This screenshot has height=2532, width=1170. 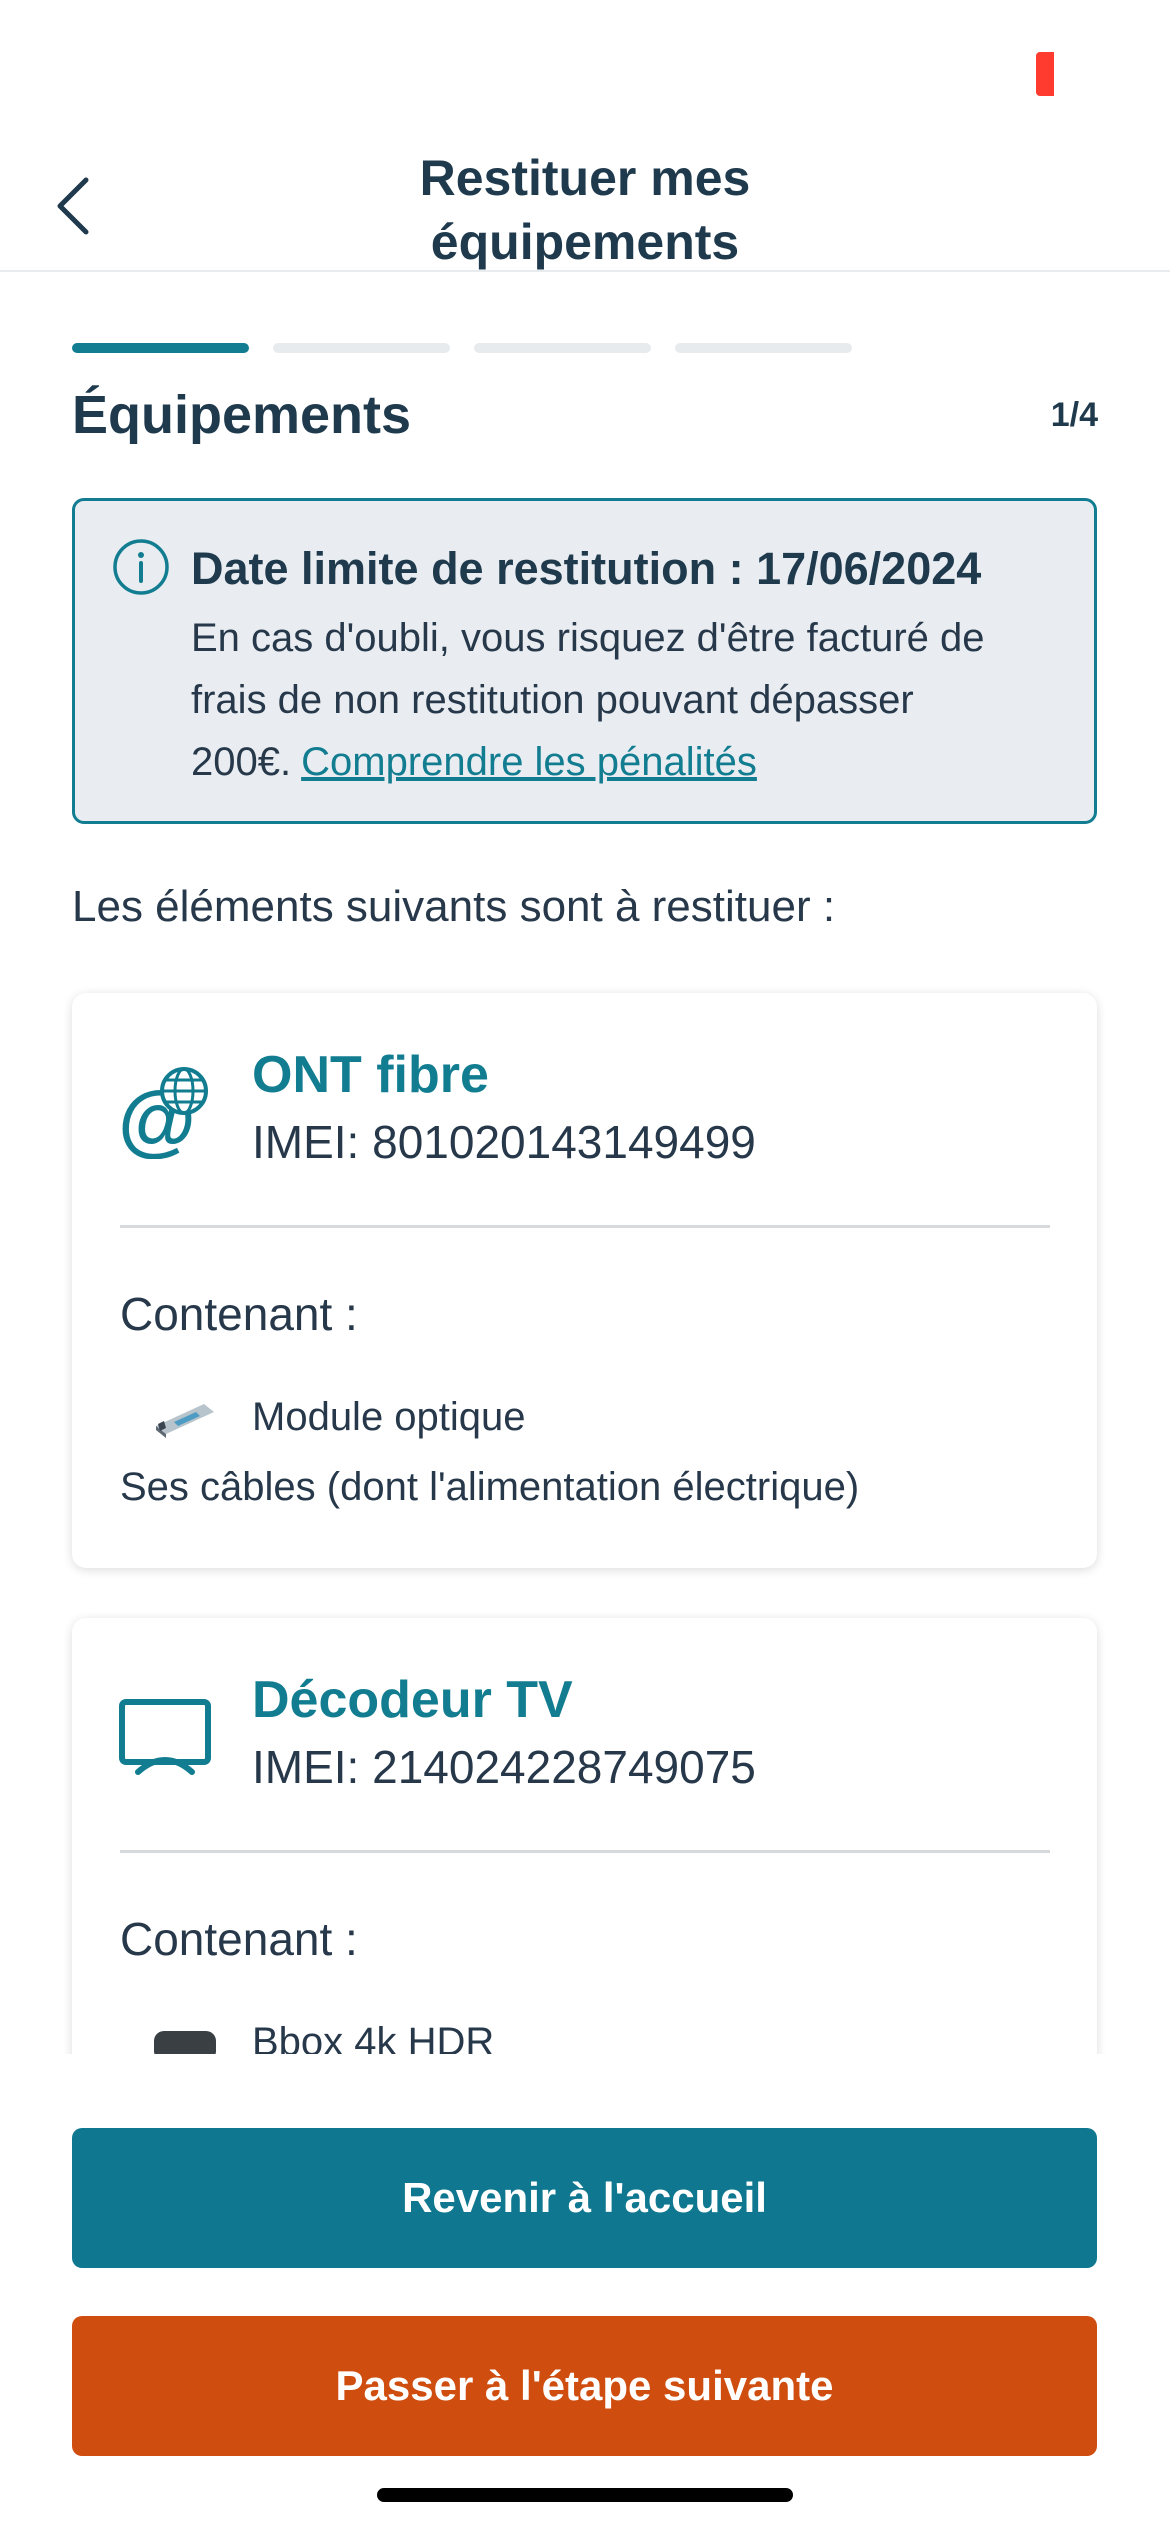 What do you see at coordinates (412, 1700) in the screenshot?
I see `equipment-name: Décodeur TV` at bounding box center [412, 1700].